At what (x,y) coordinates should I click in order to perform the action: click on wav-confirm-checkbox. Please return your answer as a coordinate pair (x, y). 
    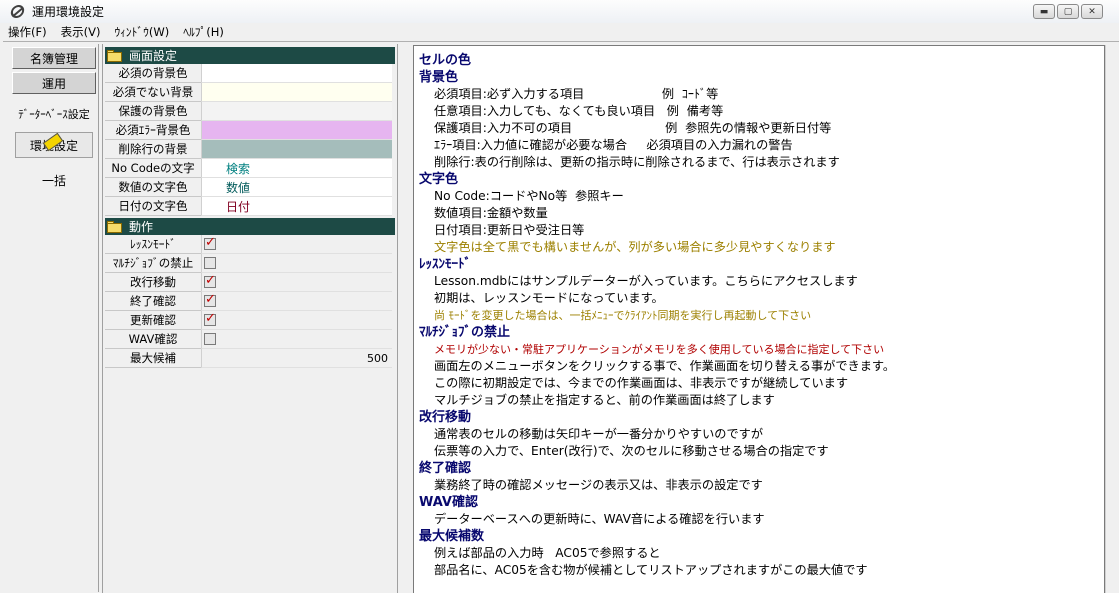
    Looking at the image, I should click on (211, 339).